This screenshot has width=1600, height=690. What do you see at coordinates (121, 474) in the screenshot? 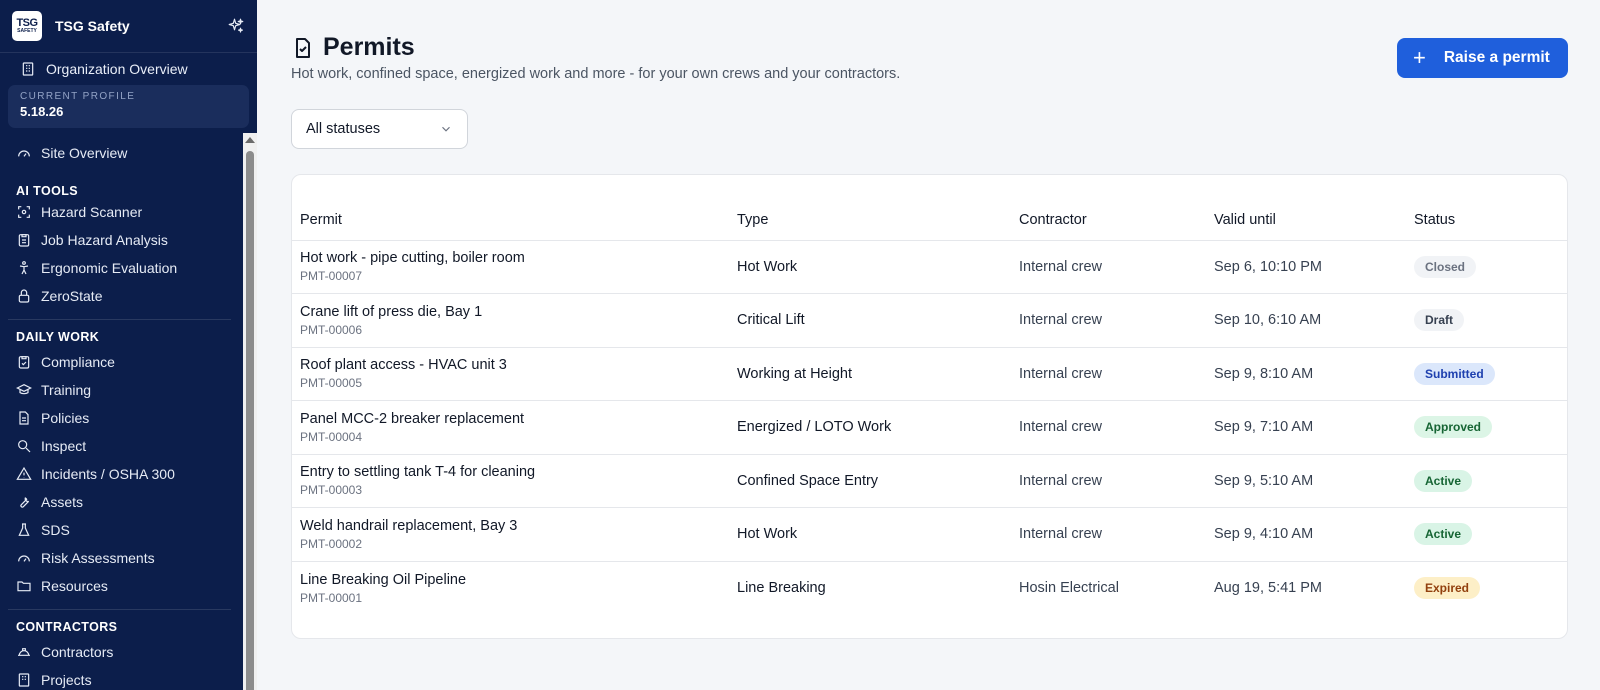
I see `sidebar-item-incidents: Incidents / OSHA 300` at bounding box center [121, 474].